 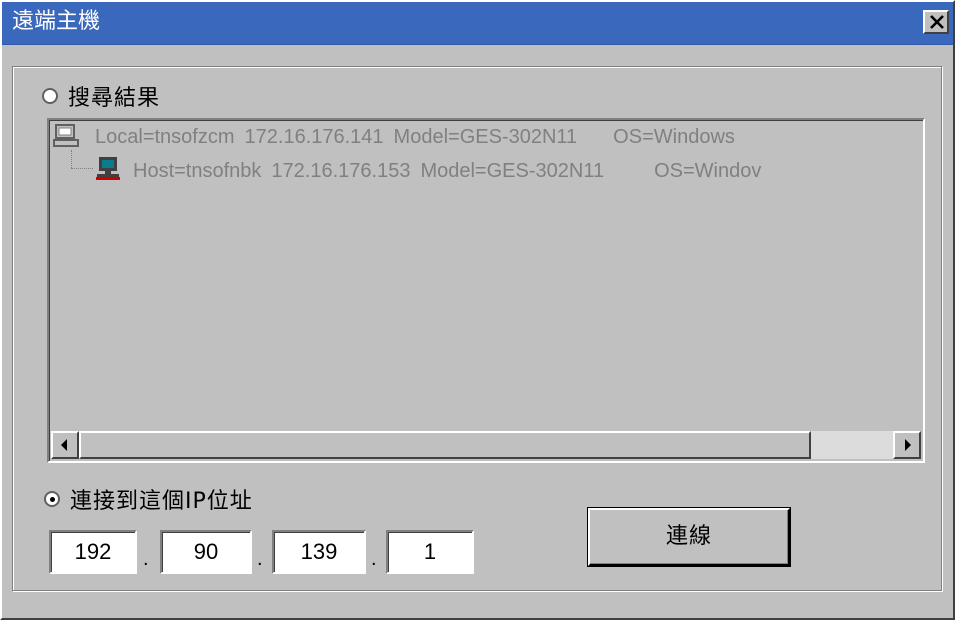 What do you see at coordinates (852, 445) in the screenshot?
I see `scroll-track` at bounding box center [852, 445].